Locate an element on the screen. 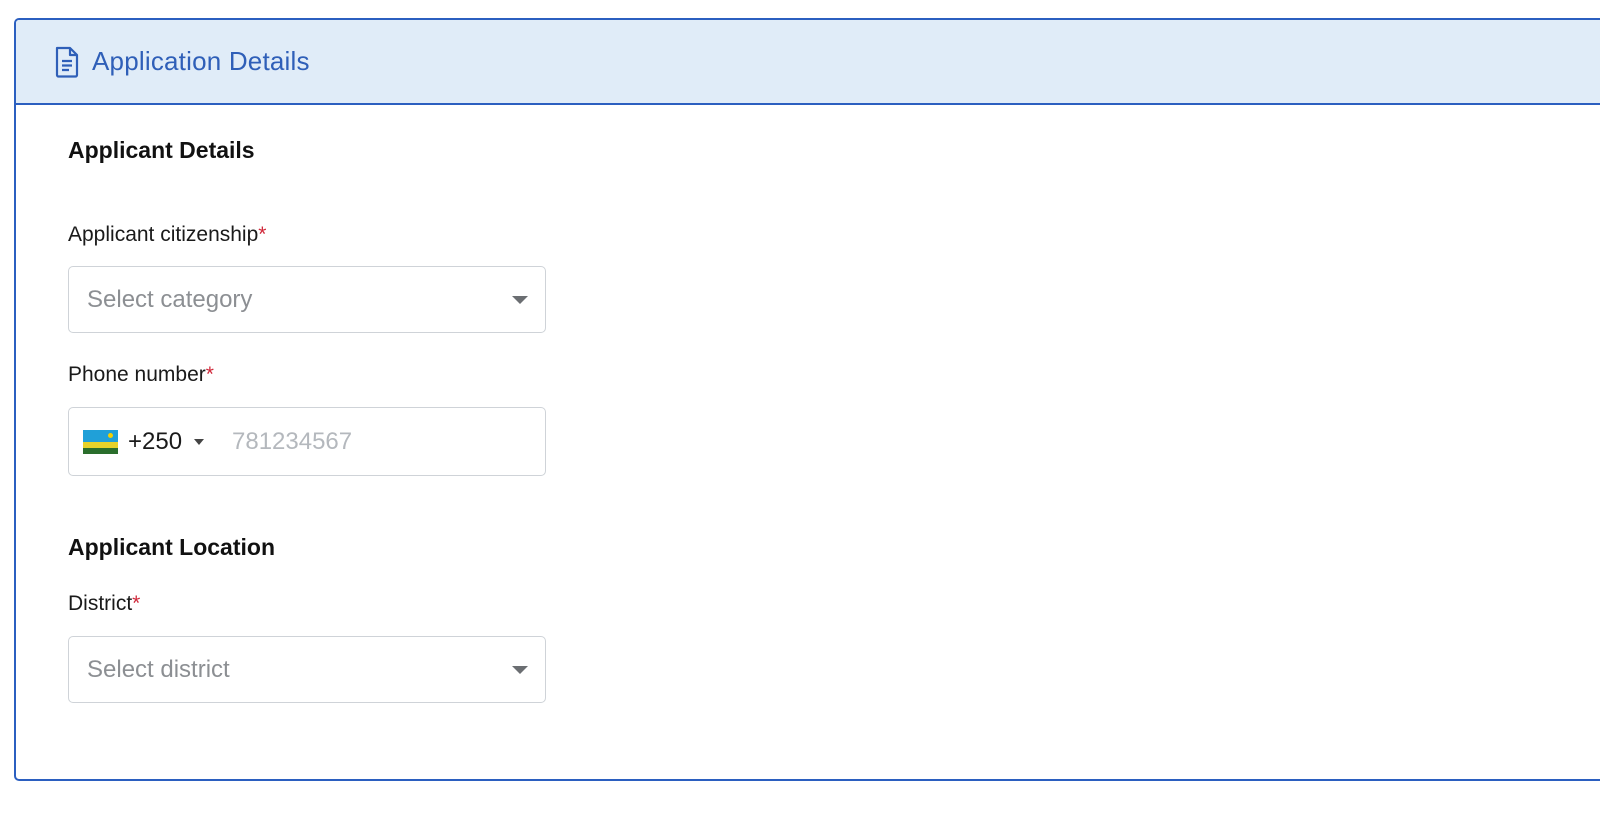 This screenshot has width=1600, height=814. country-code-dropdown: +250 is located at coordinates (144, 441).